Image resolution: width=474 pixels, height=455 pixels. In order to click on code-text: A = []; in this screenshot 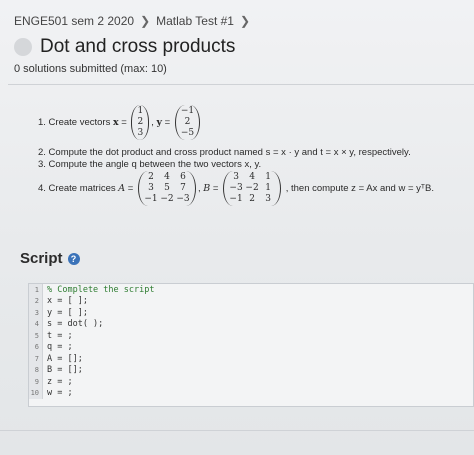, I will do `click(63, 359)`.